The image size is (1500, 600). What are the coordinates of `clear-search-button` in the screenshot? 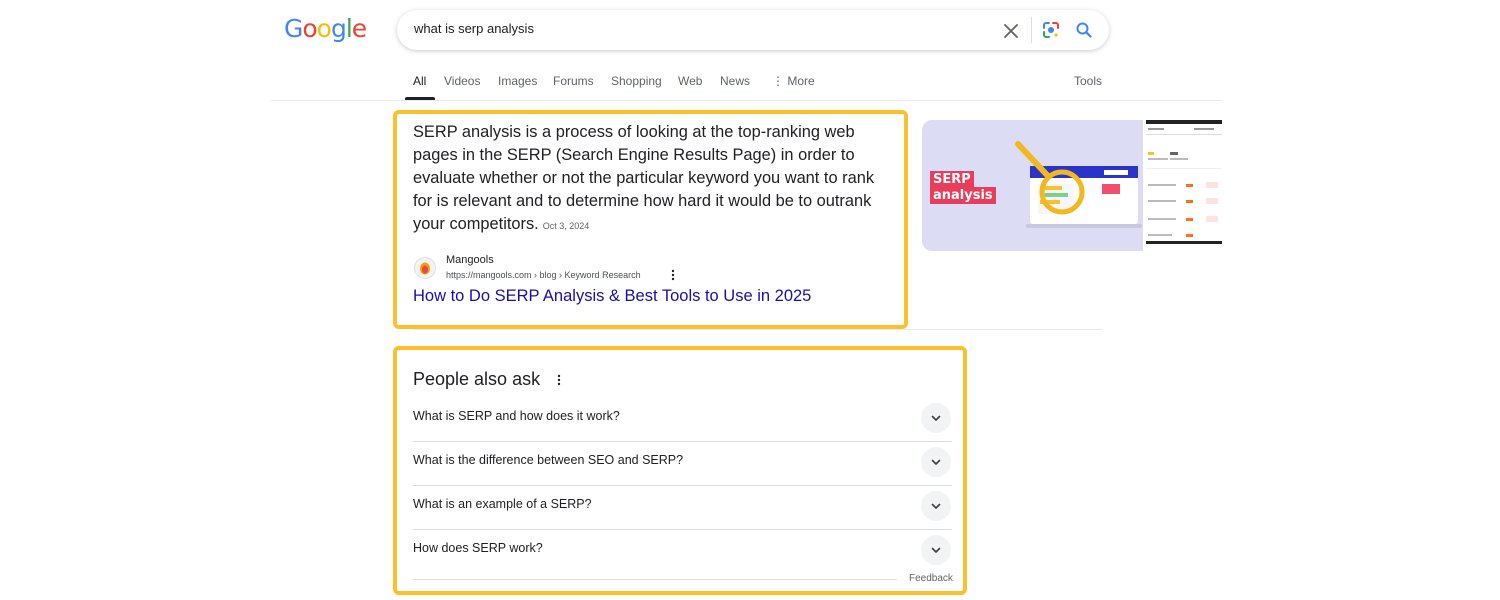 It's located at (1011, 31).